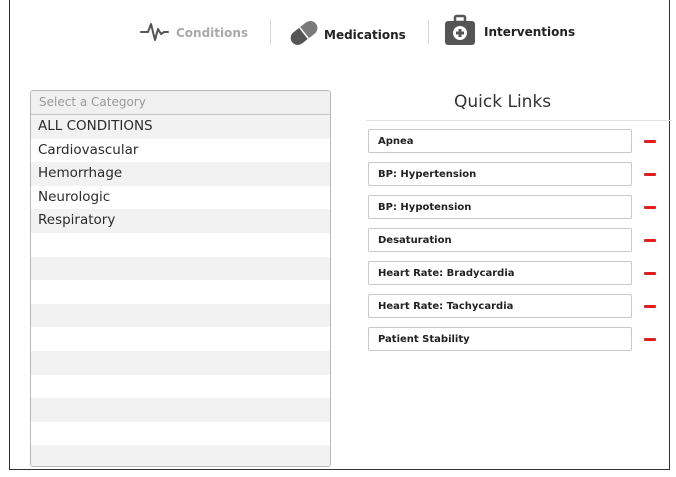 The width and height of the screenshot is (676, 477). I want to click on tab-conditions-label: Conditions, so click(212, 33).